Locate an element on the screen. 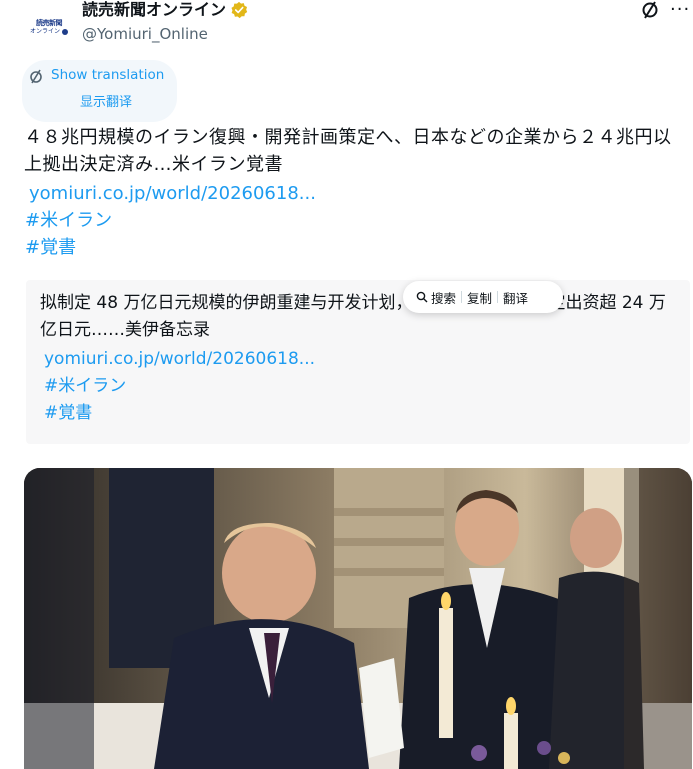 The width and height of the screenshot is (693, 769). hashtag-link: #米イラン is located at coordinates (68, 220).